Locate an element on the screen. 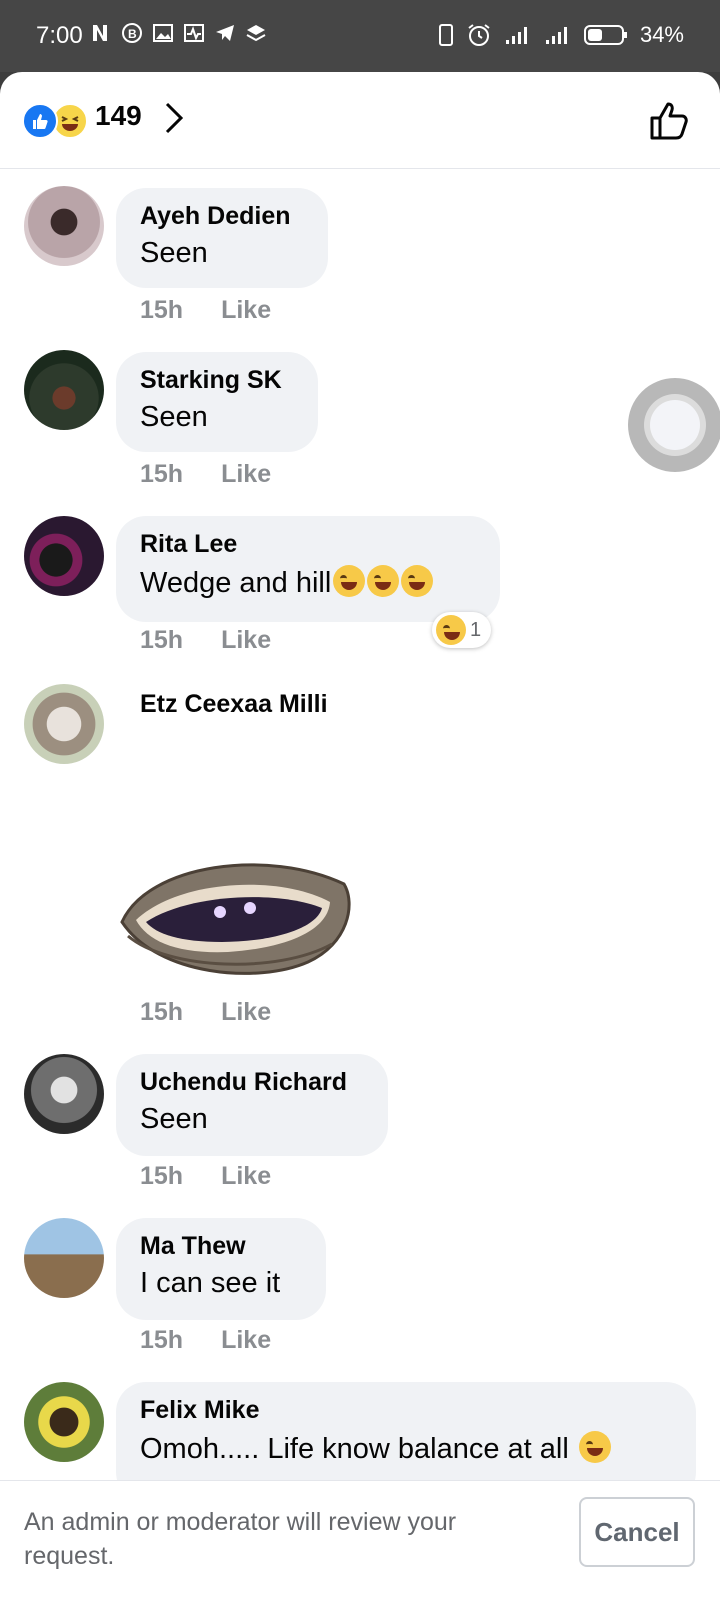 This screenshot has width=720, height=1601. like-reaction-icon is located at coordinates (40, 121).